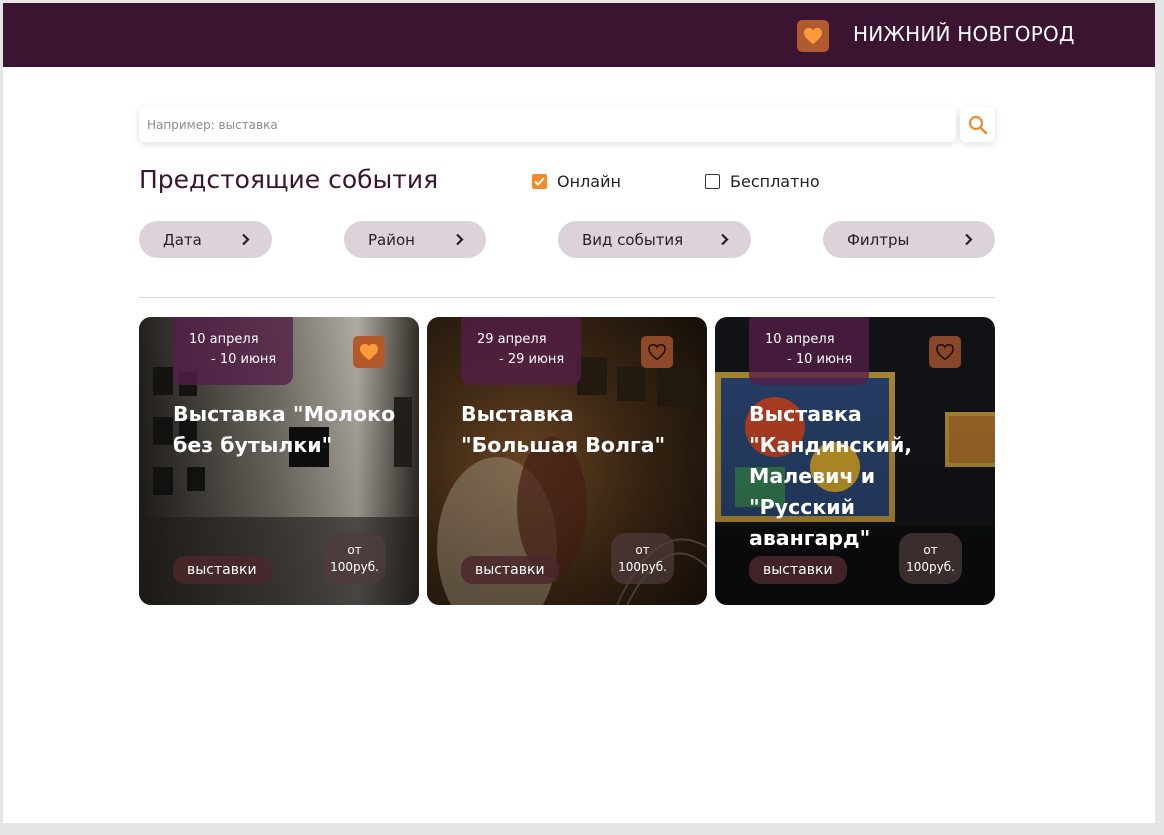  I want to click on search-icon, so click(977, 124).